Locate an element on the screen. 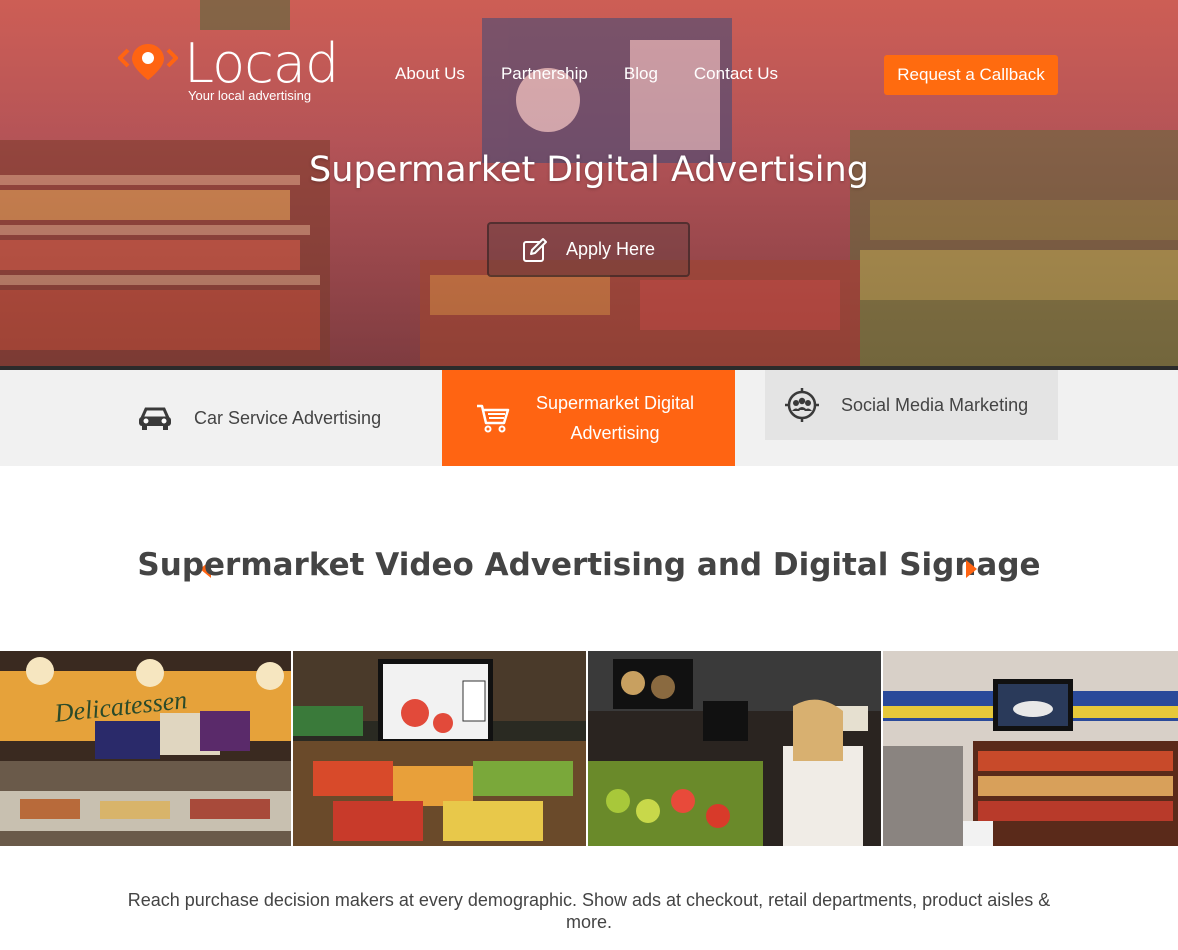 Image resolution: width=1178 pixels, height=950 pixels. nav-partnership: Partnership is located at coordinates (544, 74).